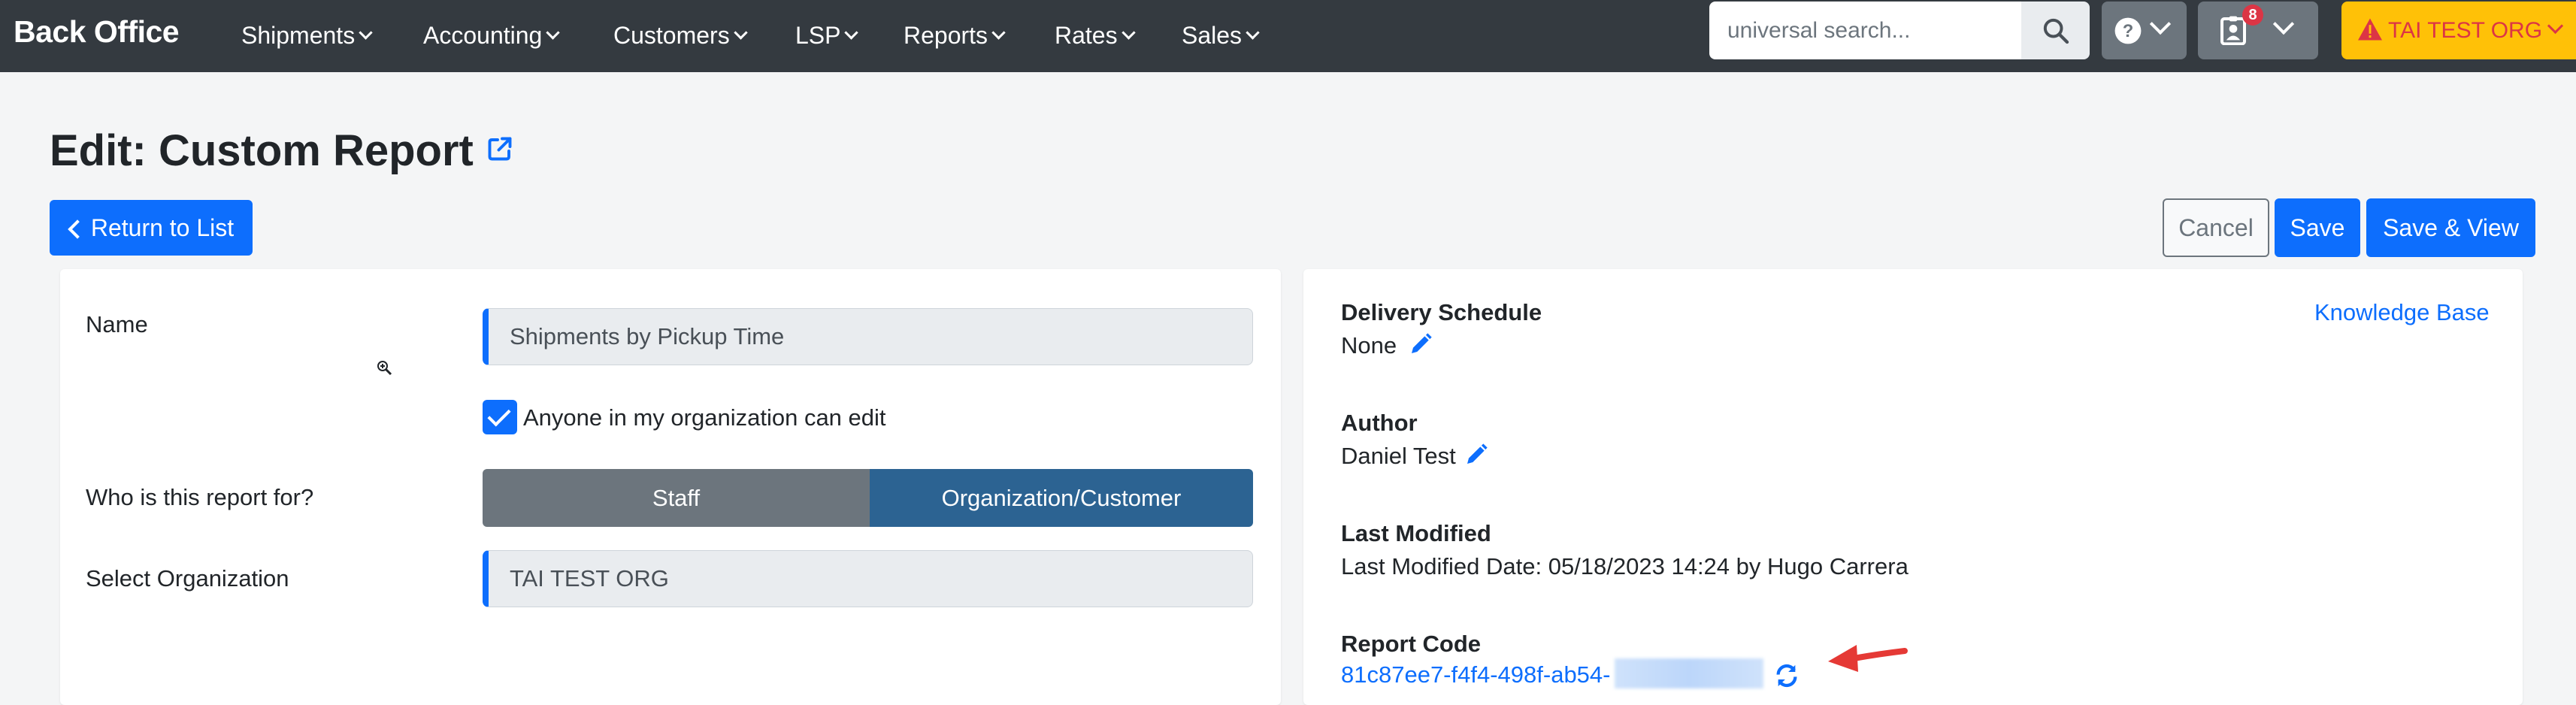 This screenshot has height=705, width=2576. Describe the element at coordinates (187, 578) in the screenshot. I see `select-organization-label: Select Organization` at that location.